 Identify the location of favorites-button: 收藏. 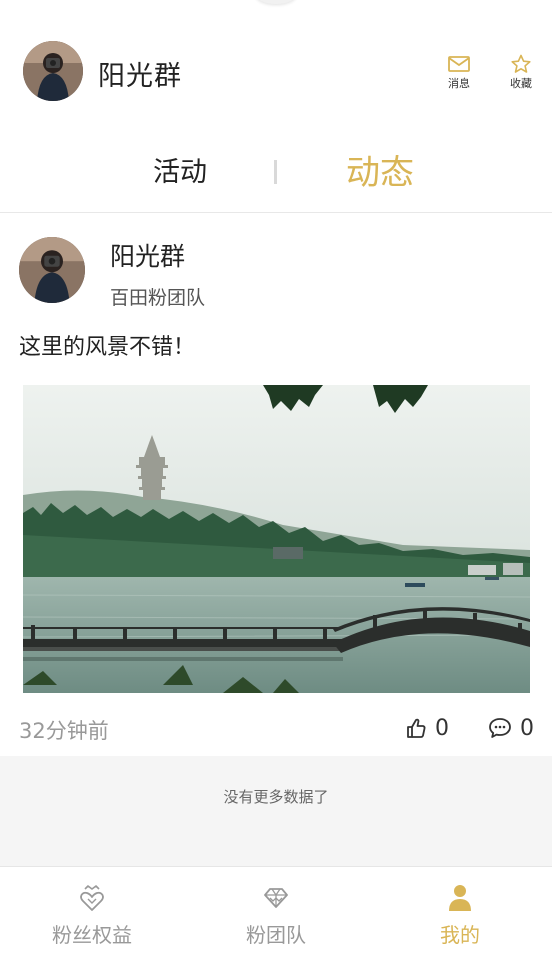
(521, 72).